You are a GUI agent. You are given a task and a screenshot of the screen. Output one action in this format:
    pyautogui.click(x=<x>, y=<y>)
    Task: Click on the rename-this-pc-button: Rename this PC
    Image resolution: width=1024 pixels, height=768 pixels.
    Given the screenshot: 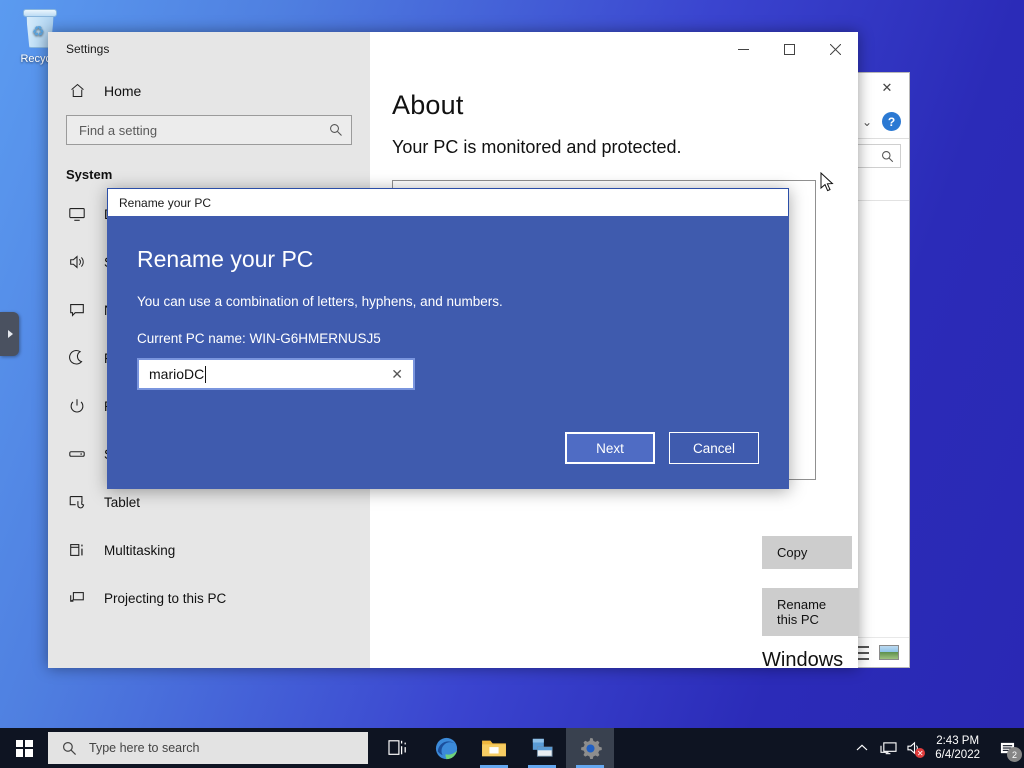 What is the action you would take?
    pyautogui.click(x=810, y=612)
    